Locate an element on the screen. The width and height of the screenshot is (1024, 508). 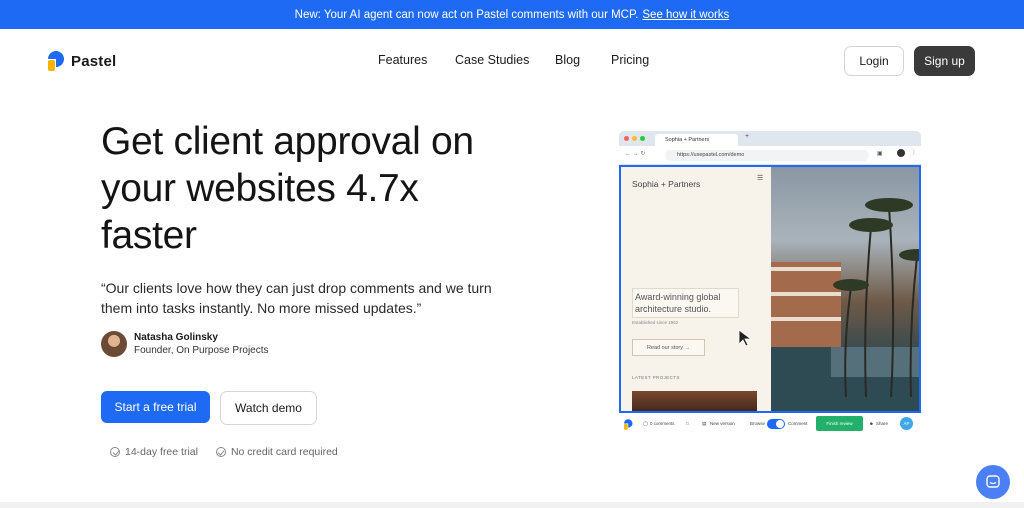
nav-links: Features Case Studies Blog Pricing is located at coordinates (513, 60).